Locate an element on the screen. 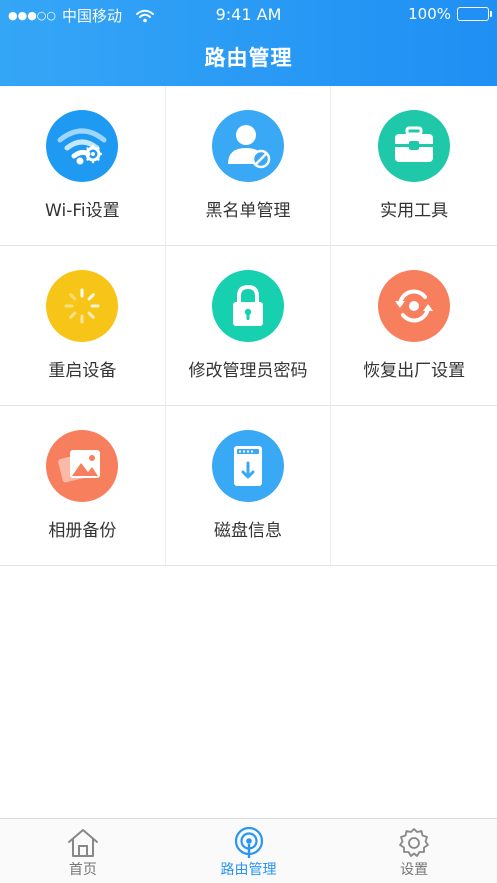 This screenshot has height=883, width=497. tab-label: 路由管理 is located at coordinates (248, 870).